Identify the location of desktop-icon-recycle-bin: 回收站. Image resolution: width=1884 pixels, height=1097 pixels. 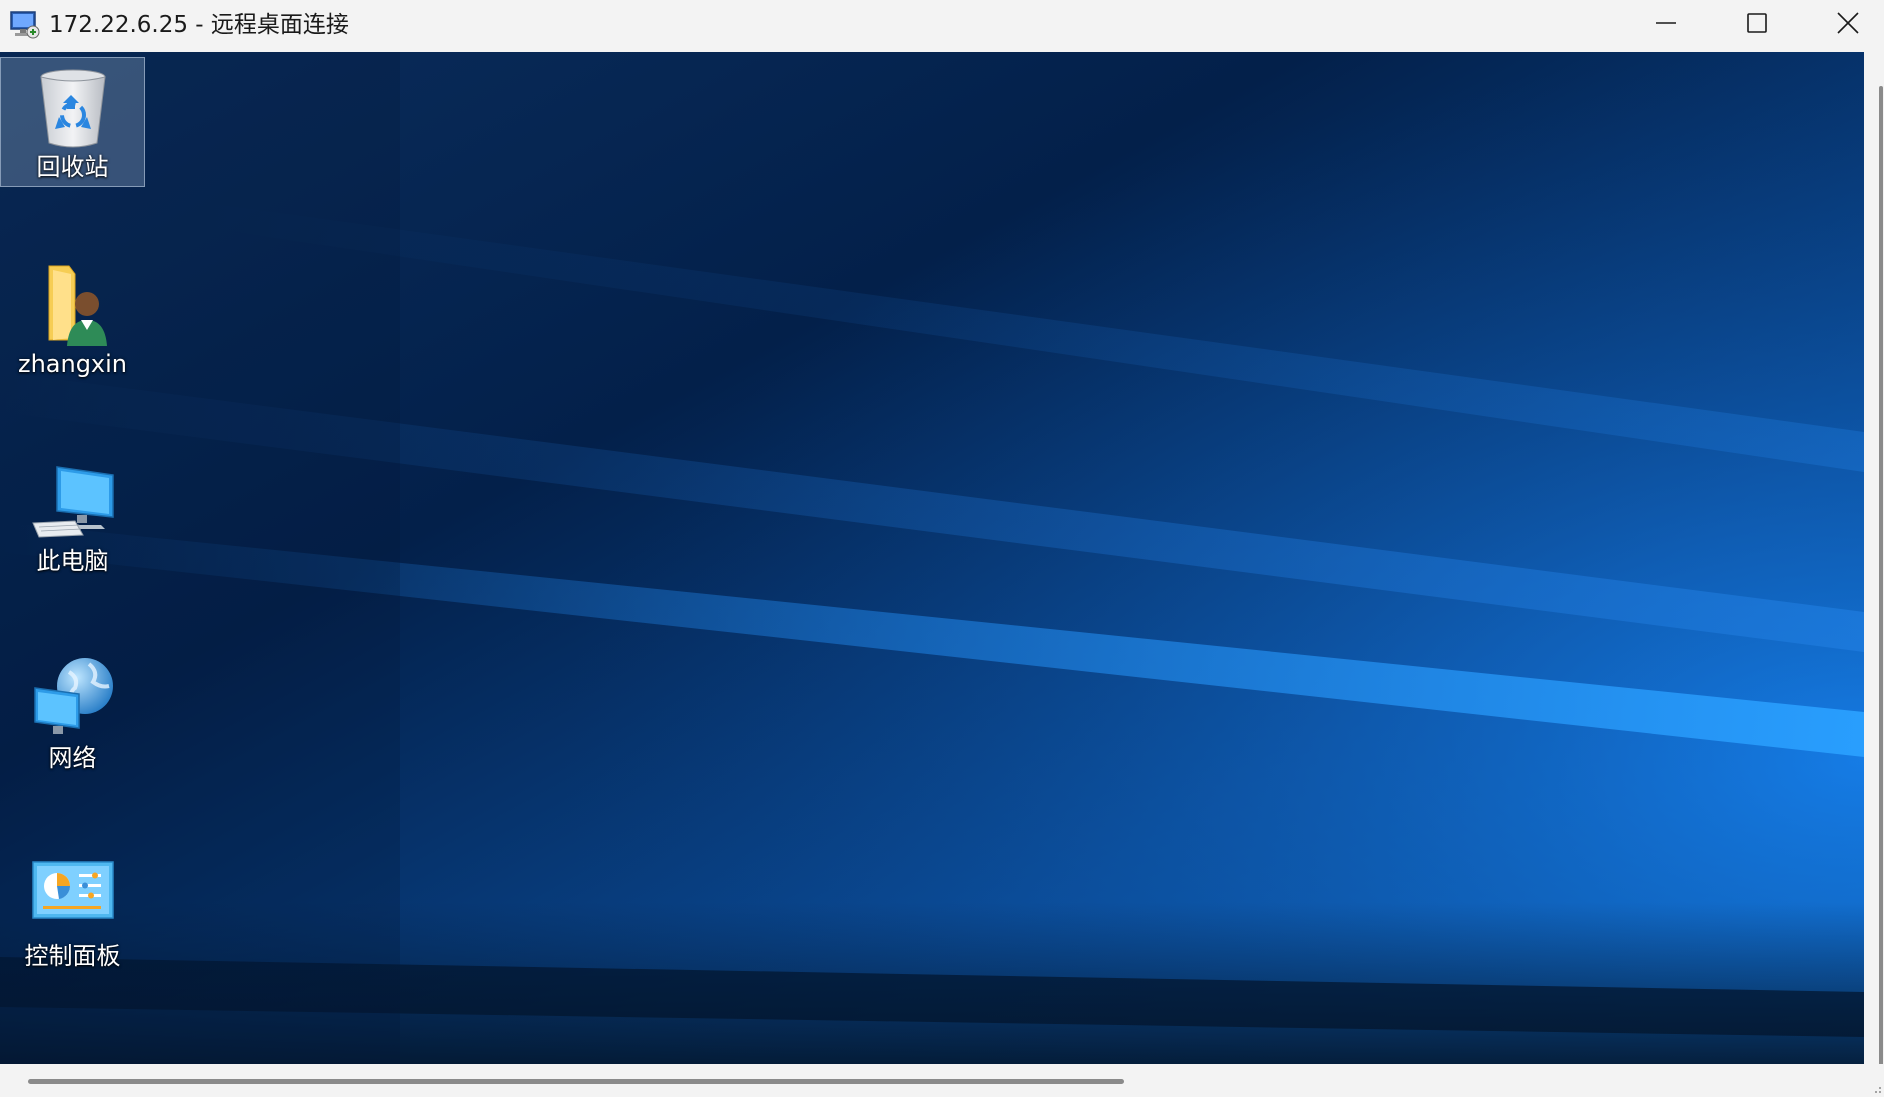
(72, 122).